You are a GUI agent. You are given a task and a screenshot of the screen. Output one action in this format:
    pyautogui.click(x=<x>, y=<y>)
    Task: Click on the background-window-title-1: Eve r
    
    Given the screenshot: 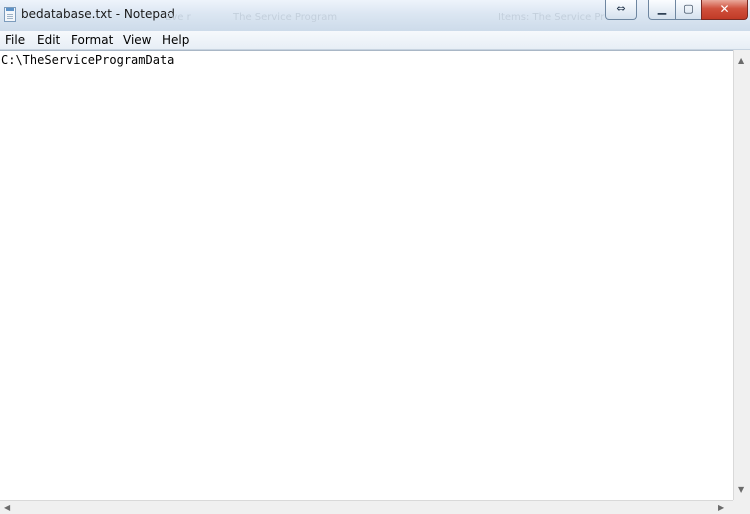 What is the action you would take?
    pyautogui.click(x=178, y=17)
    